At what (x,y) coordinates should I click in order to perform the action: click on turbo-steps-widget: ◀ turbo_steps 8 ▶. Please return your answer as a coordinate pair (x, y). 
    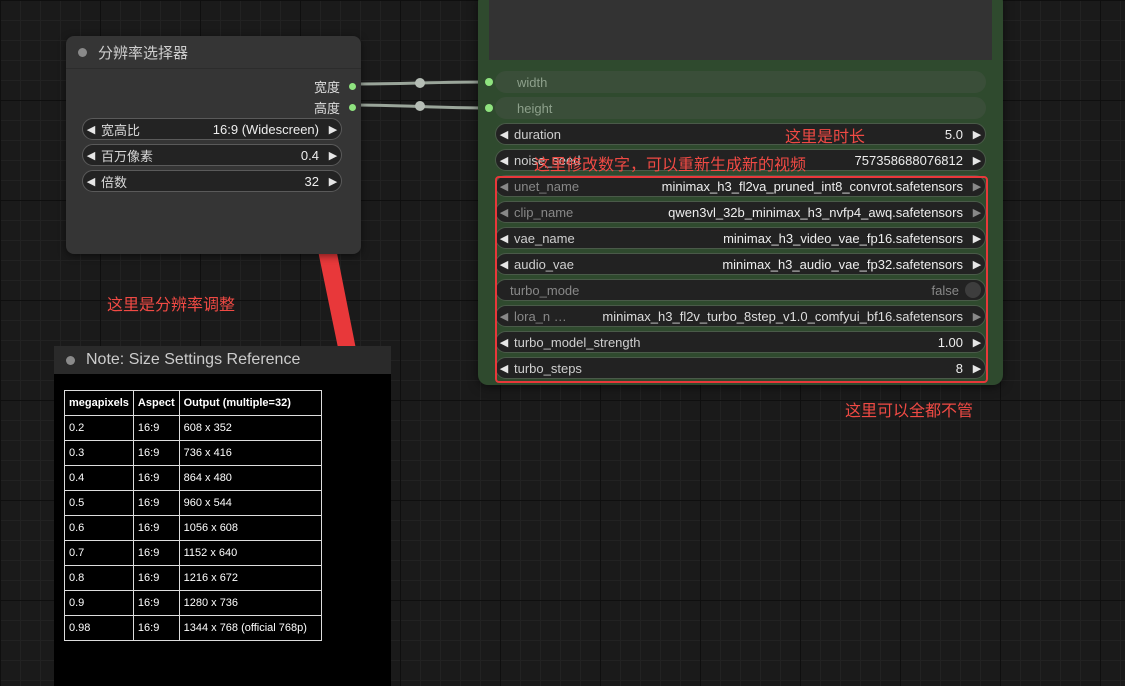
    Looking at the image, I should click on (740, 368).